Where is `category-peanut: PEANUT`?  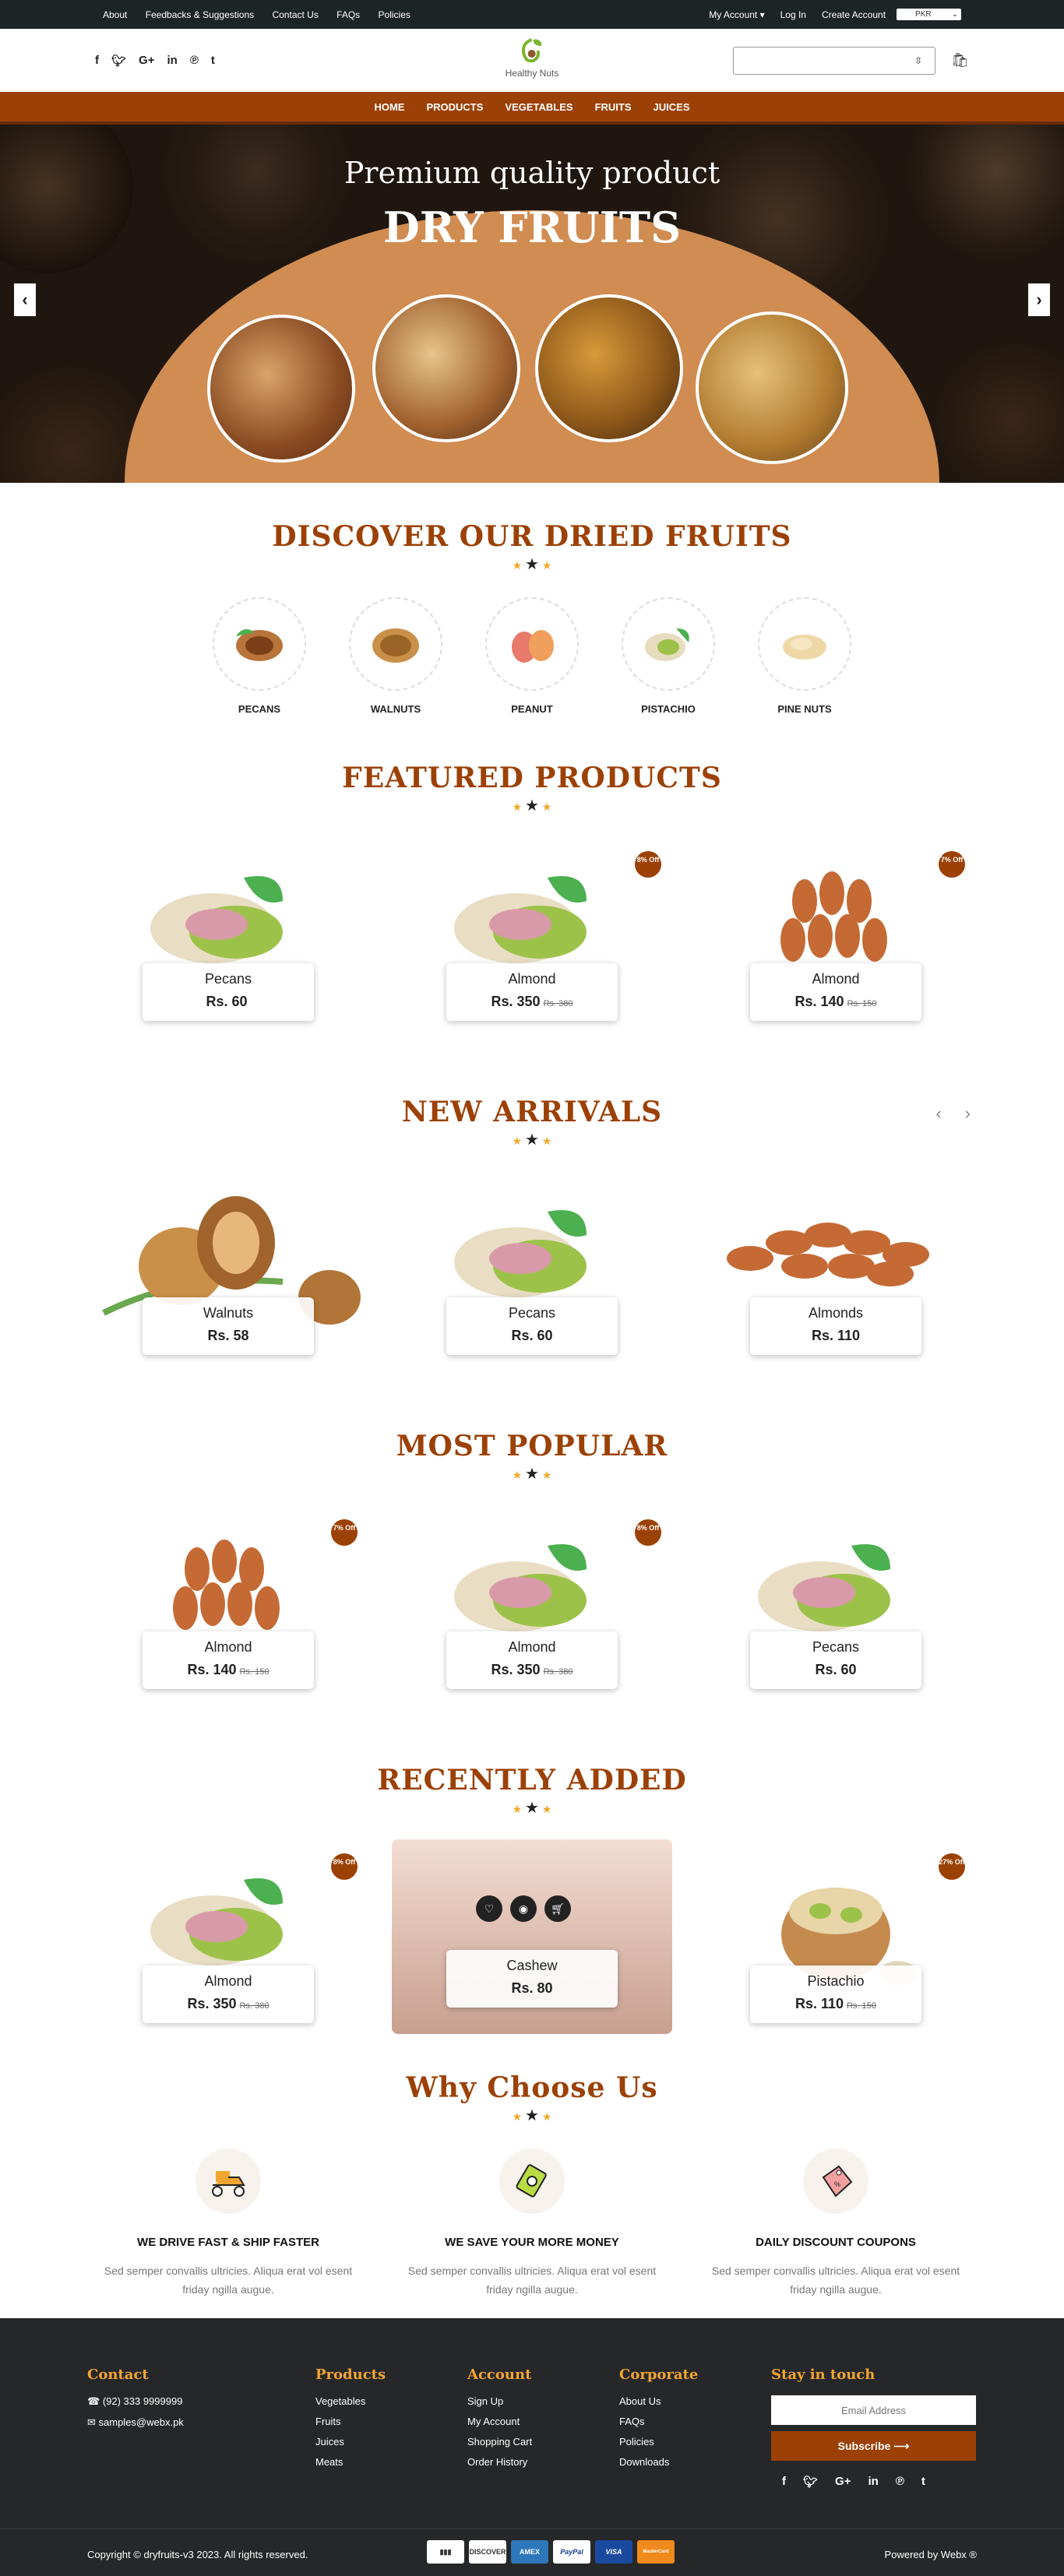 category-peanut: PEANUT is located at coordinates (532, 656).